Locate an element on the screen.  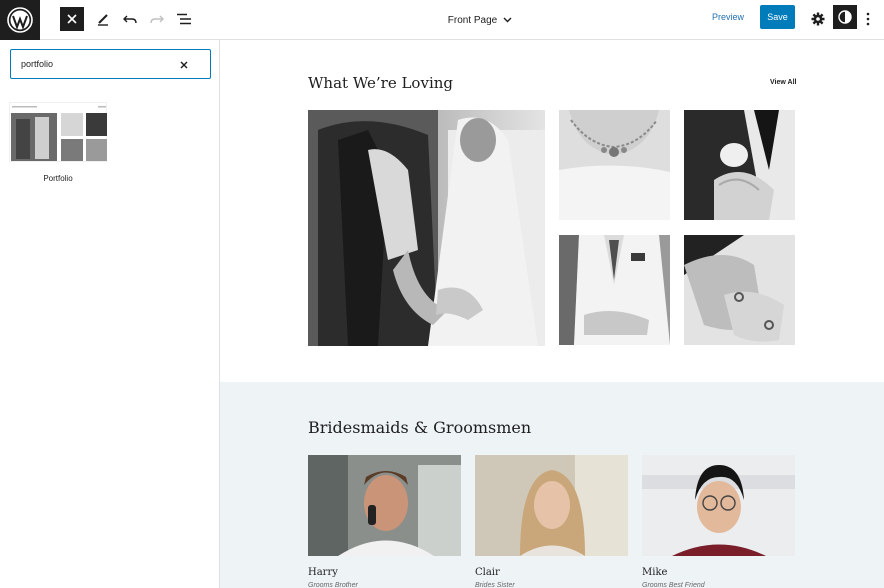
gear-icon is located at coordinates (818, 19).